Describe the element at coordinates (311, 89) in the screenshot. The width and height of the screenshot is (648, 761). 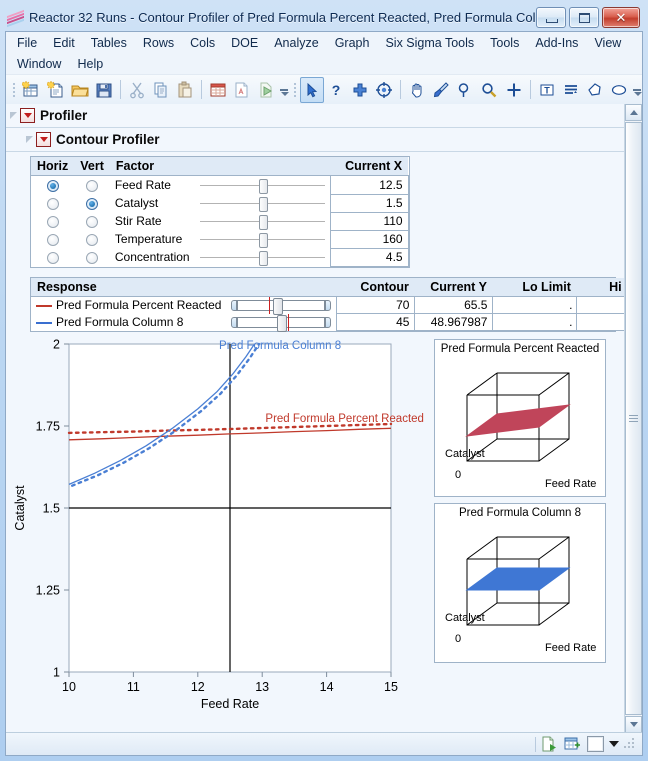
I see `arrow-select-icon` at that location.